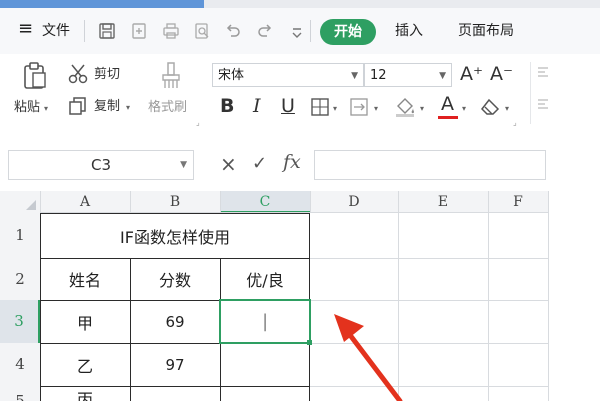 This screenshot has width=600, height=401. What do you see at coordinates (202, 31) in the screenshot?
I see `print-preview-icon` at bounding box center [202, 31].